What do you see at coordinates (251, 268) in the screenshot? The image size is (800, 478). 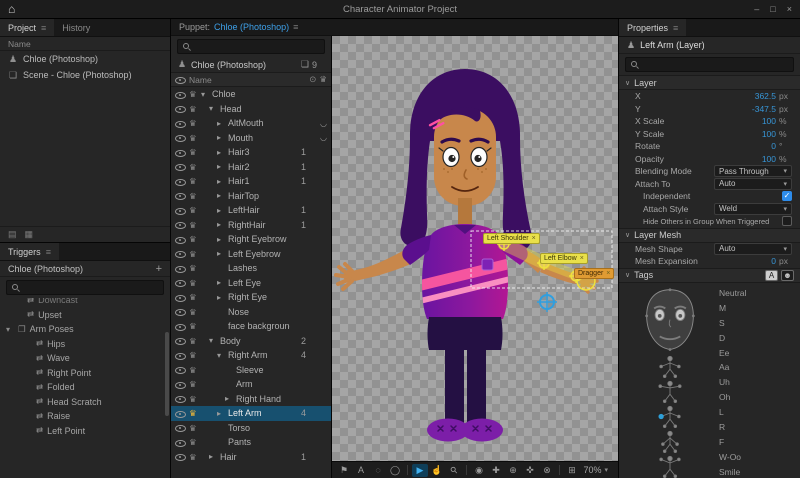 I see `layer-tree-row: ♛ Lashes` at bounding box center [251, 268].